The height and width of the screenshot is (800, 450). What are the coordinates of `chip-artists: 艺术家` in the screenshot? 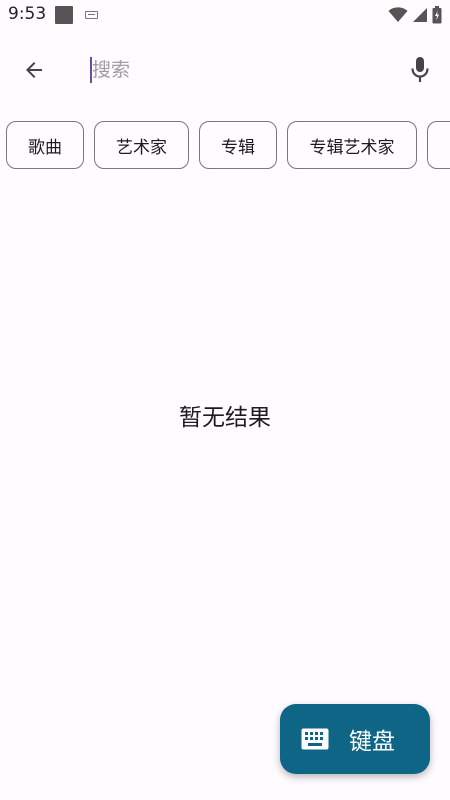 It's located at (141, 145).